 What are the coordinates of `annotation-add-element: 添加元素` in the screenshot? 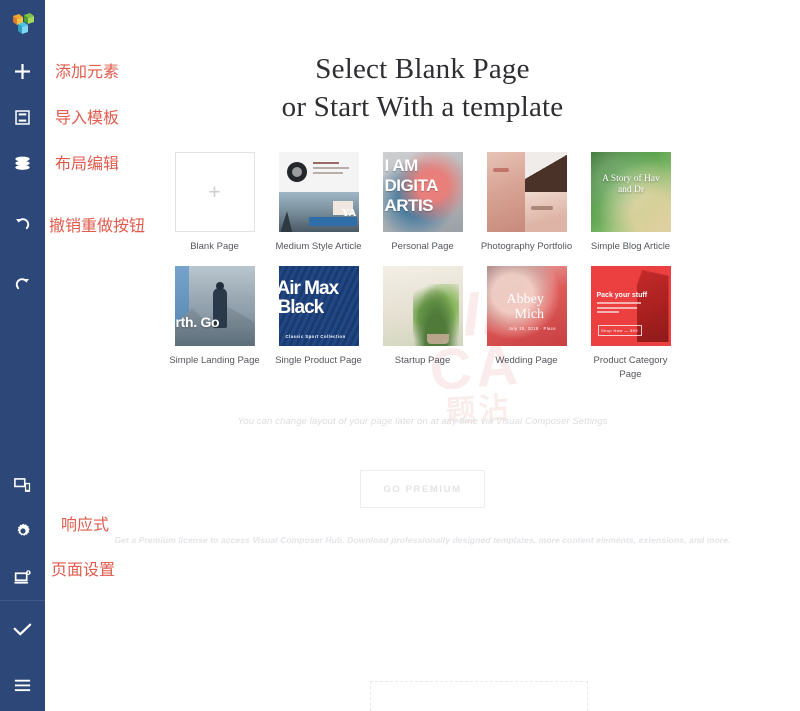 It's located at (87, 71).